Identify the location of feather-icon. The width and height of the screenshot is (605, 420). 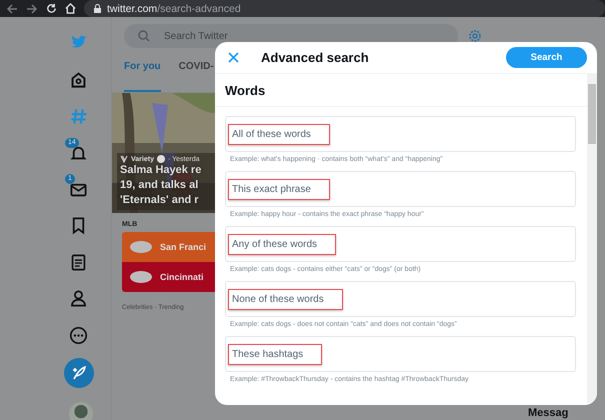
(79, 373).